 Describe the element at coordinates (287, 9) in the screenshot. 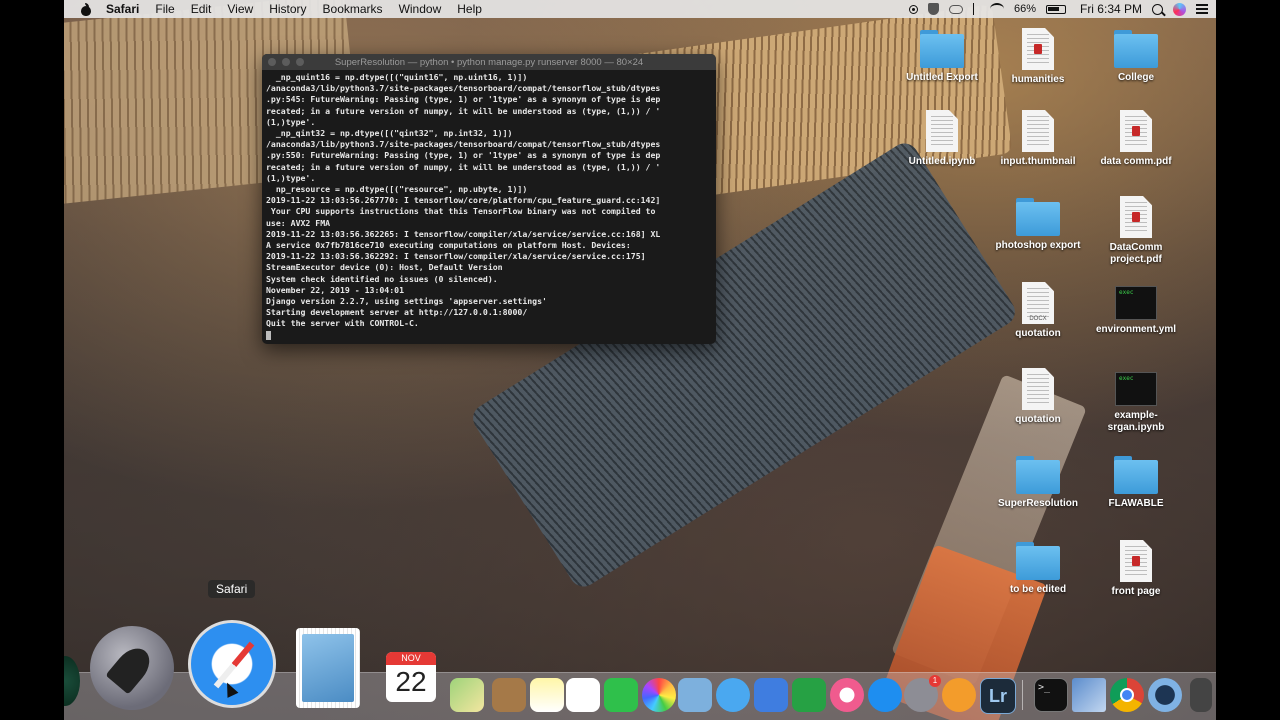

I see `menu-history: History` at that location.